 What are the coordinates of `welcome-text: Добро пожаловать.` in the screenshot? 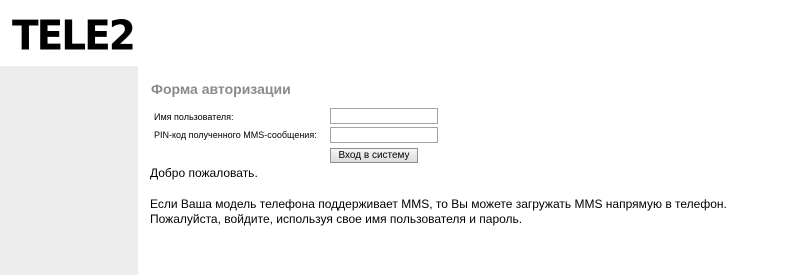 It's located at (204, 173).